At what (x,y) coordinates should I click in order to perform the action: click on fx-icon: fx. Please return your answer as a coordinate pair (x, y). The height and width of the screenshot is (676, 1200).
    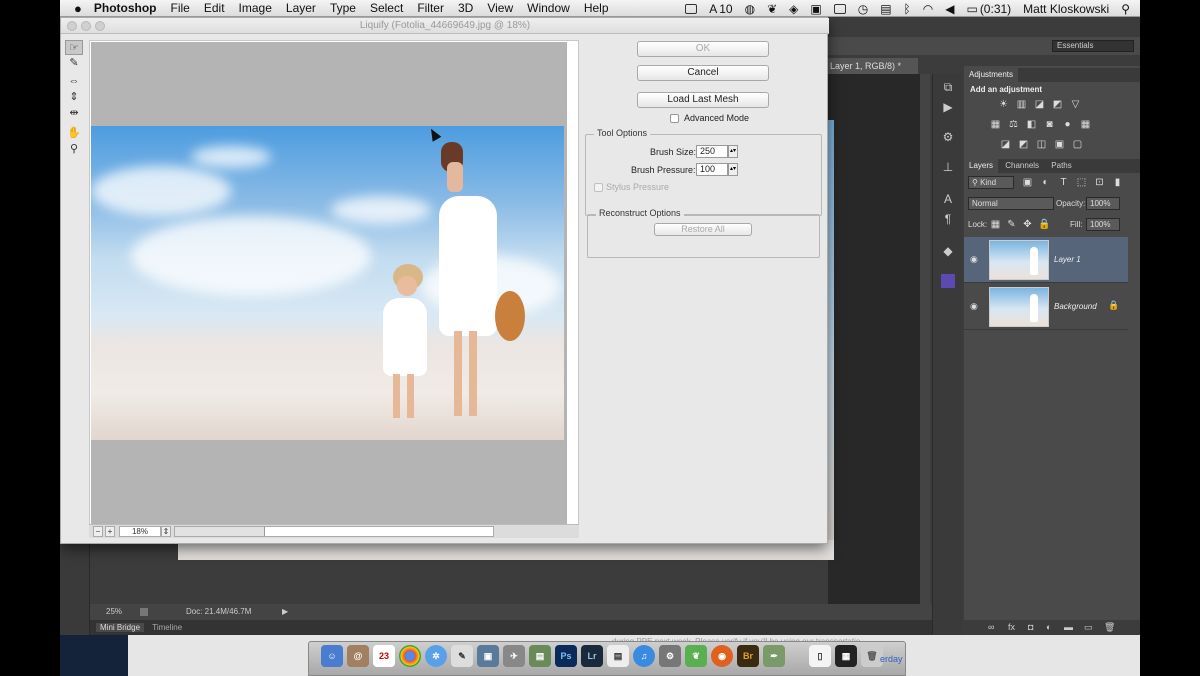
    Looking at the image, I should click on (1011, 627).